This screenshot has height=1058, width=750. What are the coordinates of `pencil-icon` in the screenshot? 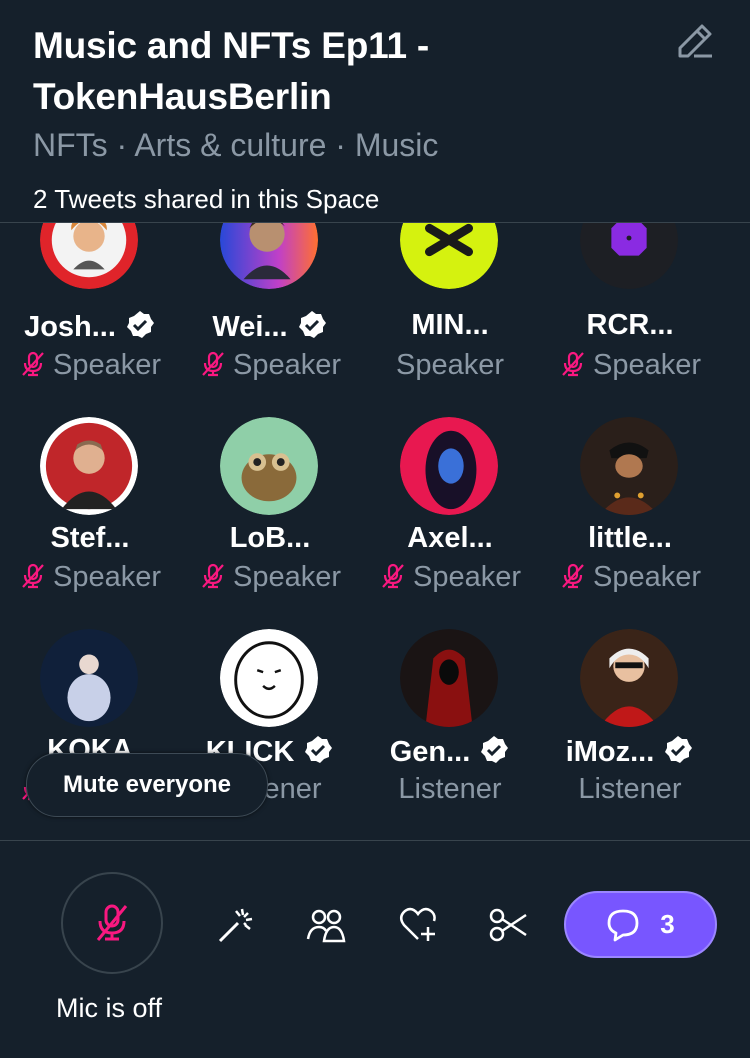 It's located at (695, 41).